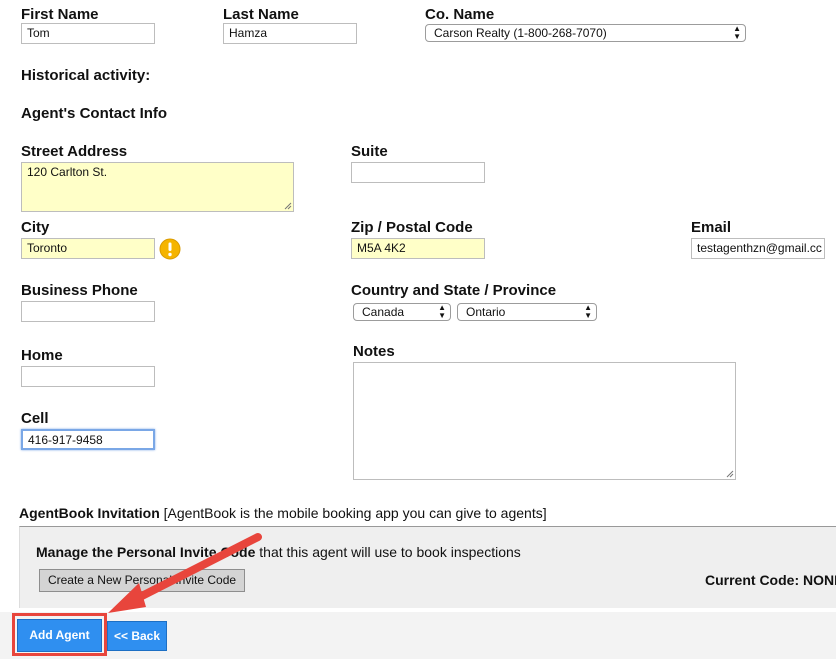 This screenshot has height=659, width=836. What do you see at coordinates (185, 573) in the screenshot?
I see `arrow-annotation` at bounding box center [185, 573].